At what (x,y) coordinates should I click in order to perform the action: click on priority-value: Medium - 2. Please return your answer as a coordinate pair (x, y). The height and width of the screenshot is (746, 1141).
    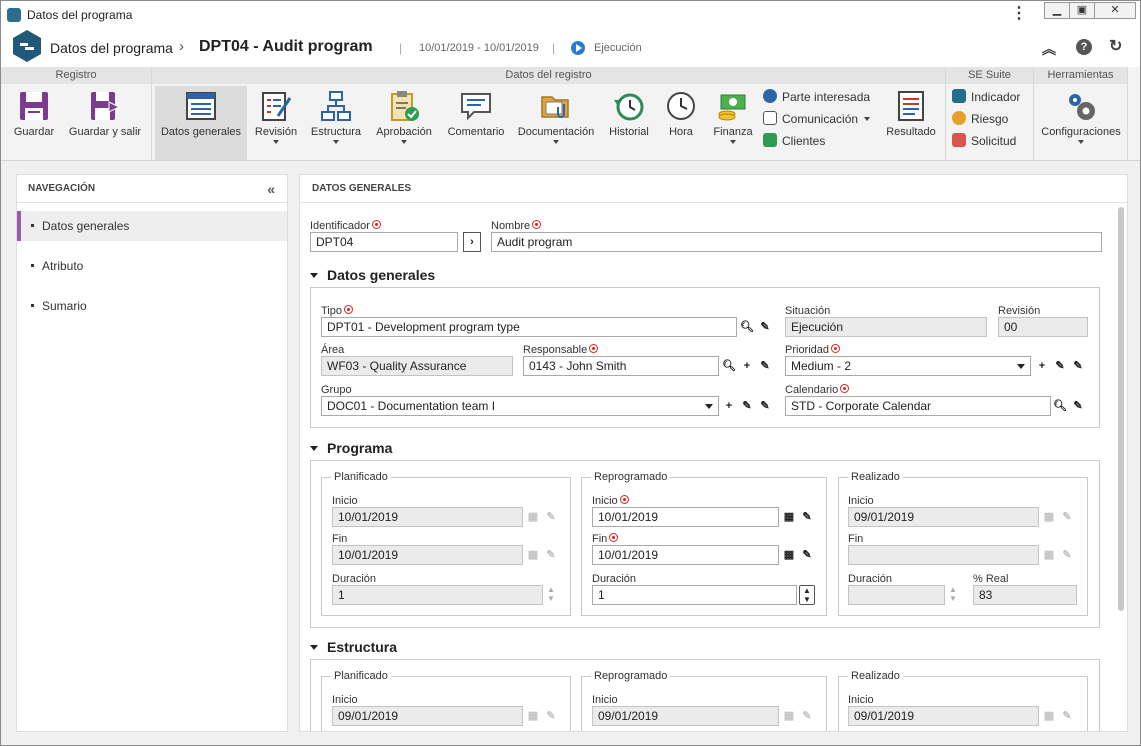
    Looking at the image, I should click on (821, 366).